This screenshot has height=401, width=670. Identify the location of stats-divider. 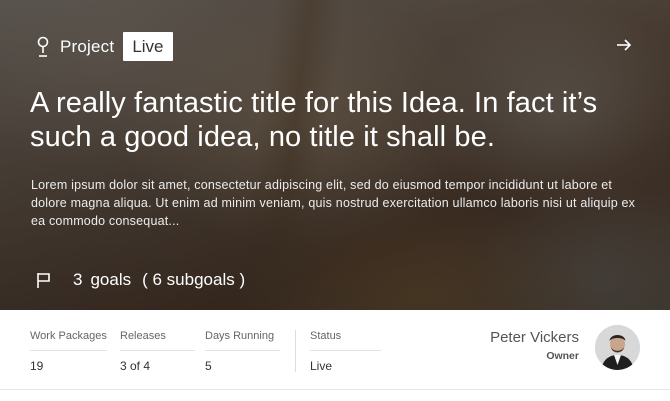
(295, 351).